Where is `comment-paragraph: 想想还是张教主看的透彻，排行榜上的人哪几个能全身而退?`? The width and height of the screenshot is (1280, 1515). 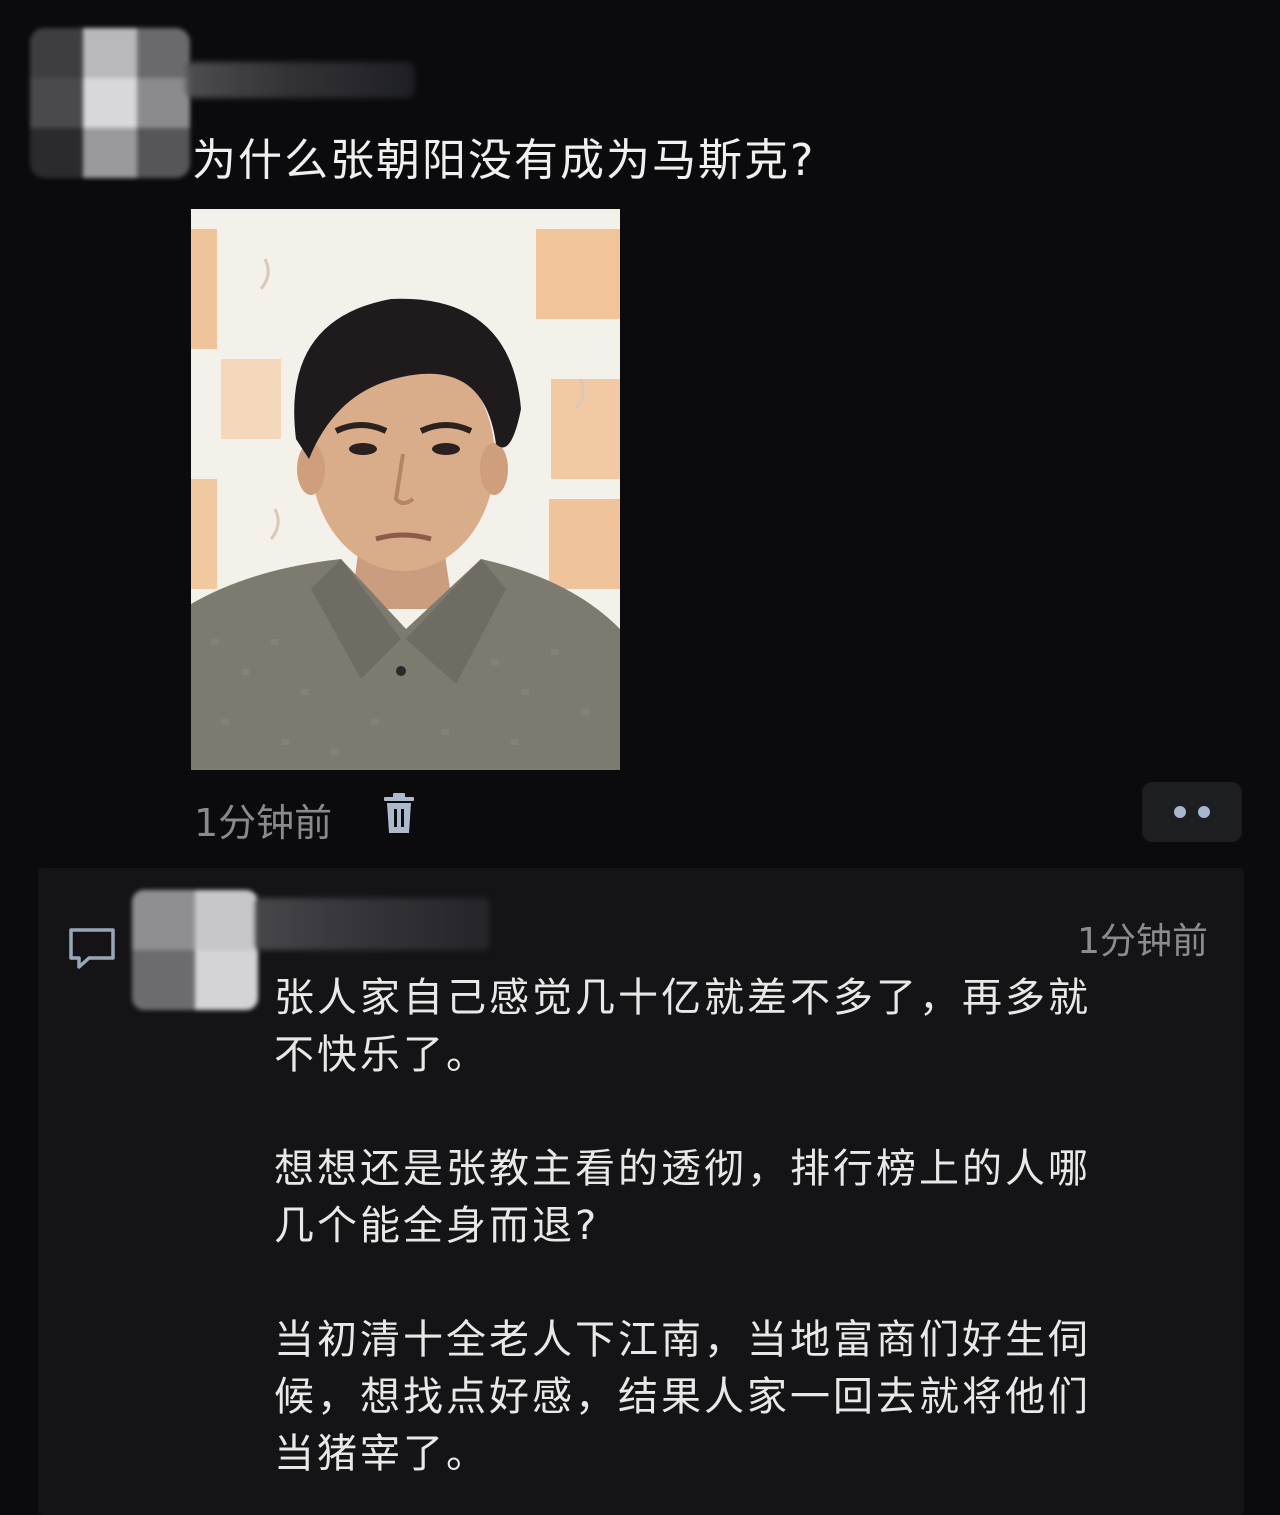 comment-paragraph: 想想还是张教主看的透彻，排行榜上的人哪几个能全身而退? is located at coordinates (682, 1197).